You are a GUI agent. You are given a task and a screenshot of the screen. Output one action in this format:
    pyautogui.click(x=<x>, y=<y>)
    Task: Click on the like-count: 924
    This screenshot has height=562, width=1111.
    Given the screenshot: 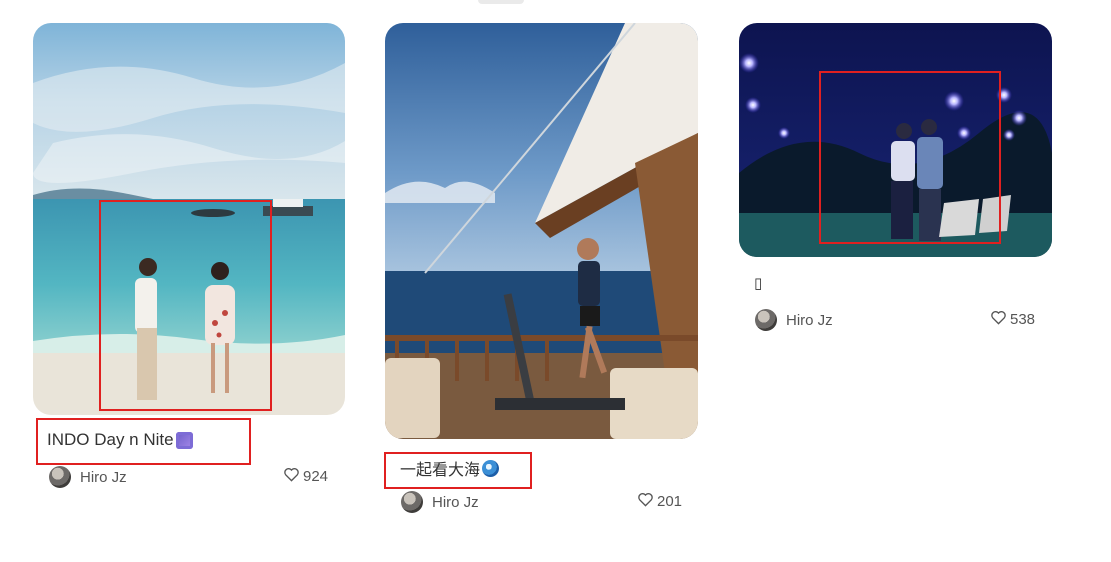 What is the action you would take?
    pyautogui.click(x=316, y=476)
    